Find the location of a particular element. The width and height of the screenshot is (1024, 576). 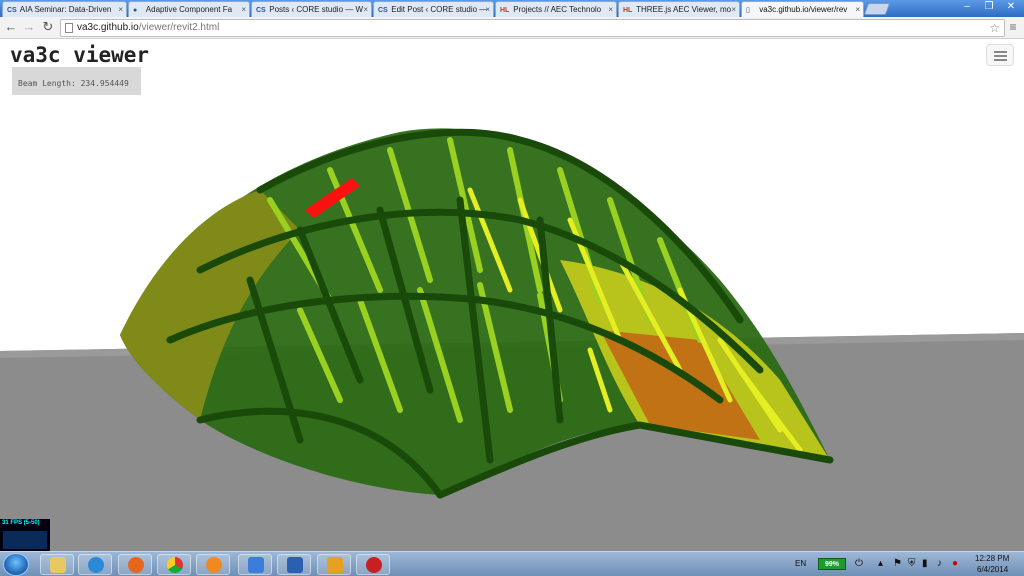

media-player-taskbar-button is located at coordinates (213, 564).